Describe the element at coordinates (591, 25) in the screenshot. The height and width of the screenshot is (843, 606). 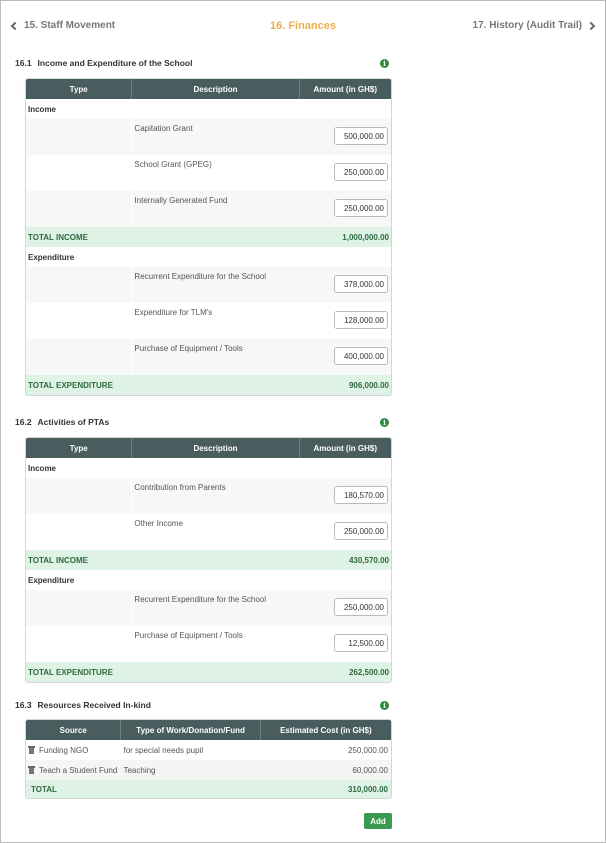
I see `chevron-right-icon` at that location.